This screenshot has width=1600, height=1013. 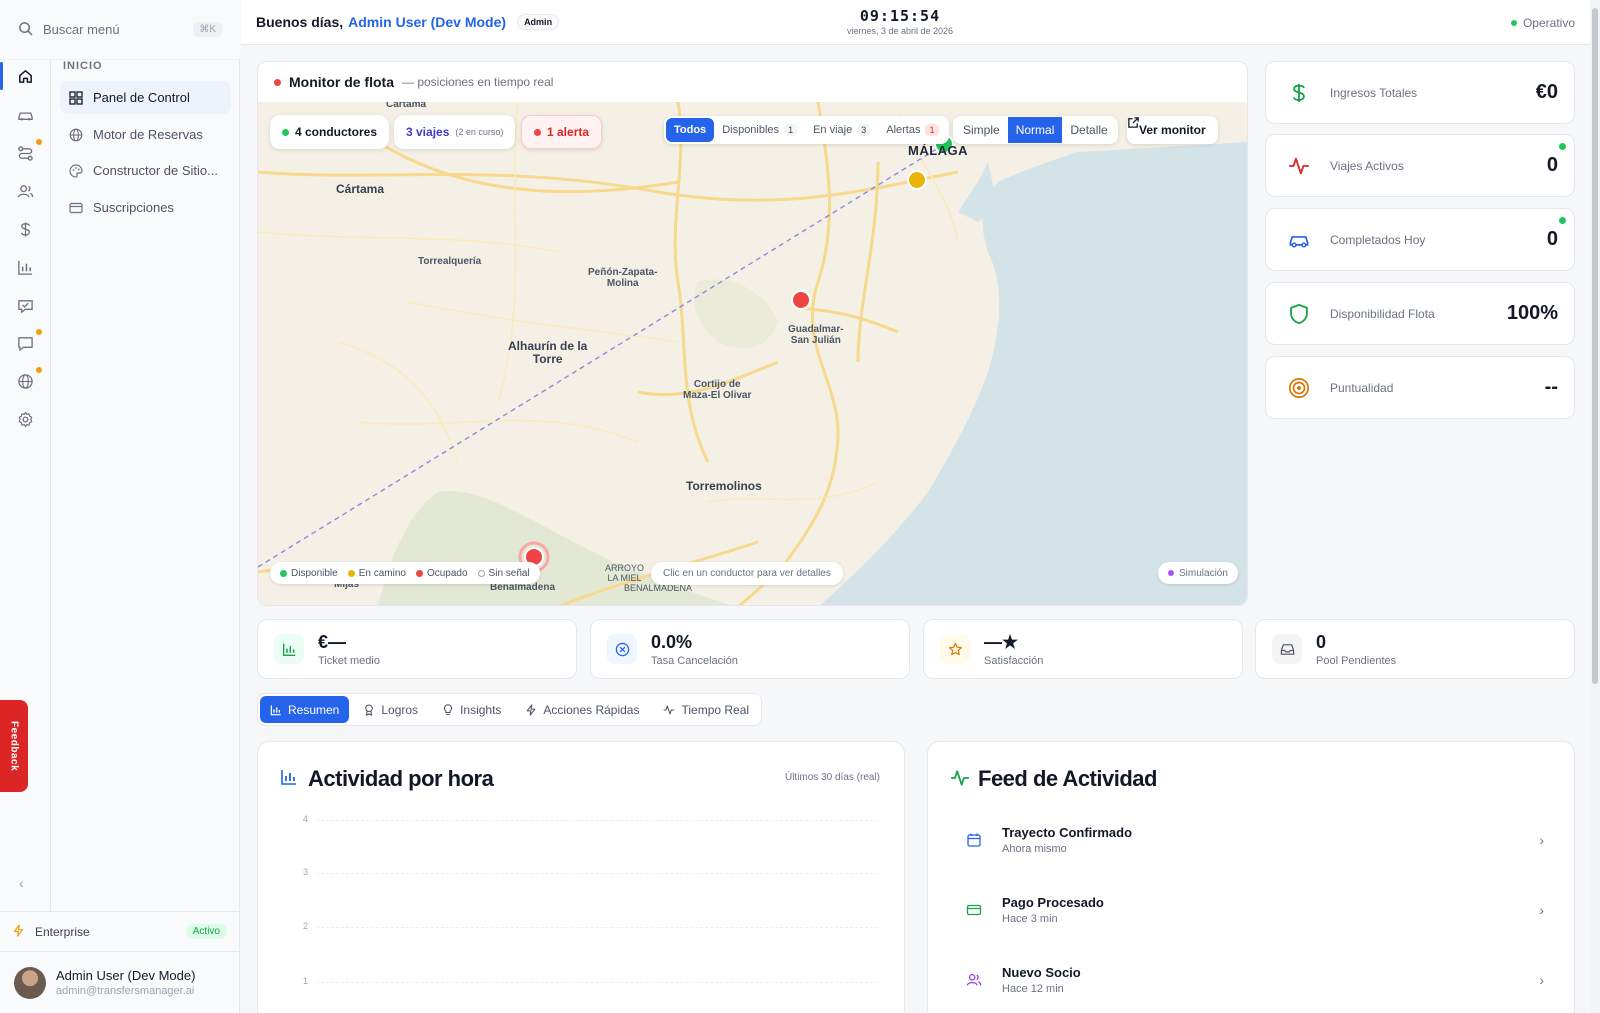 I want to click on nav-item-motor-de-reservas: Motor de Reservas, so click(x=145, y=134).